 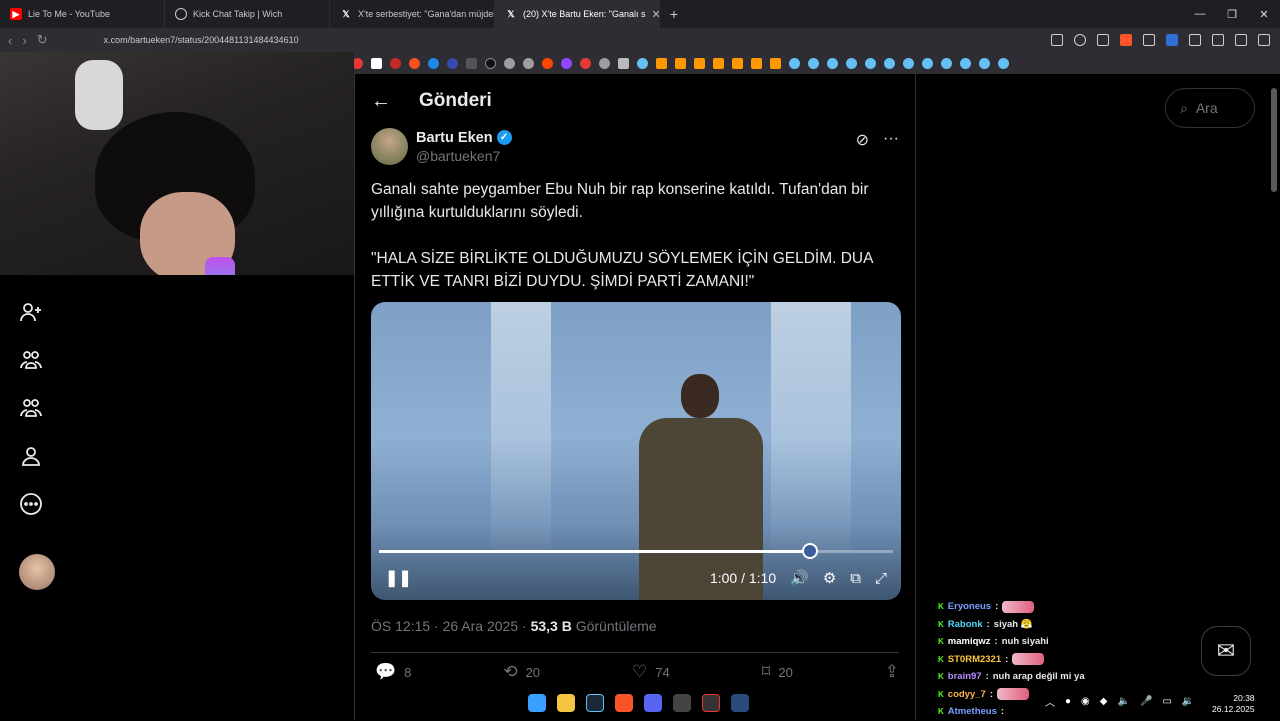 I want to click on steam-tray-icon: ◉, so click(x=1085, y=701).